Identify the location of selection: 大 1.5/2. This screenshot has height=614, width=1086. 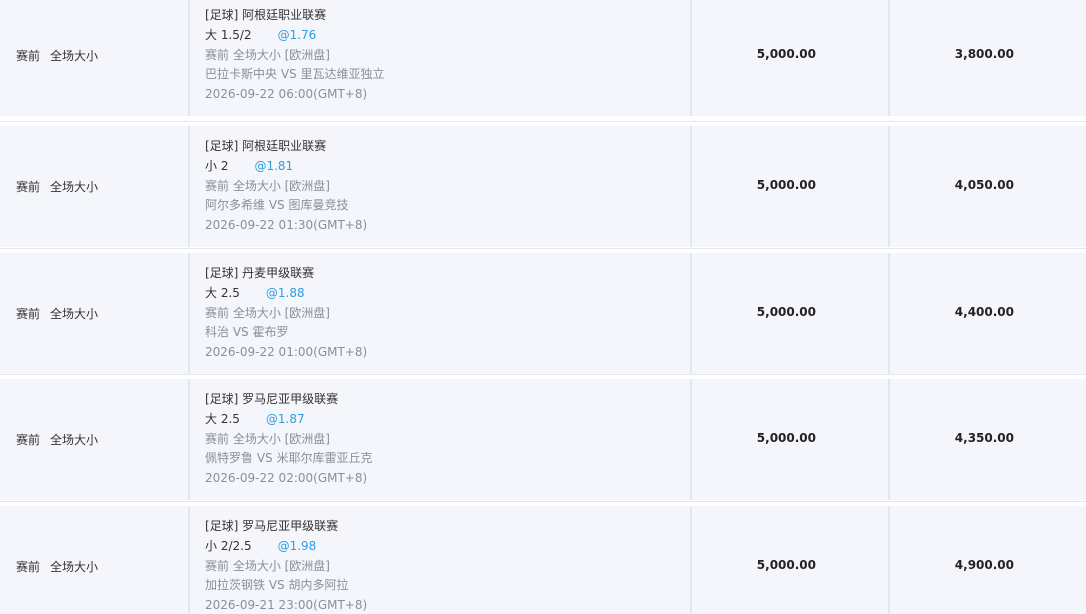
(228, 34).